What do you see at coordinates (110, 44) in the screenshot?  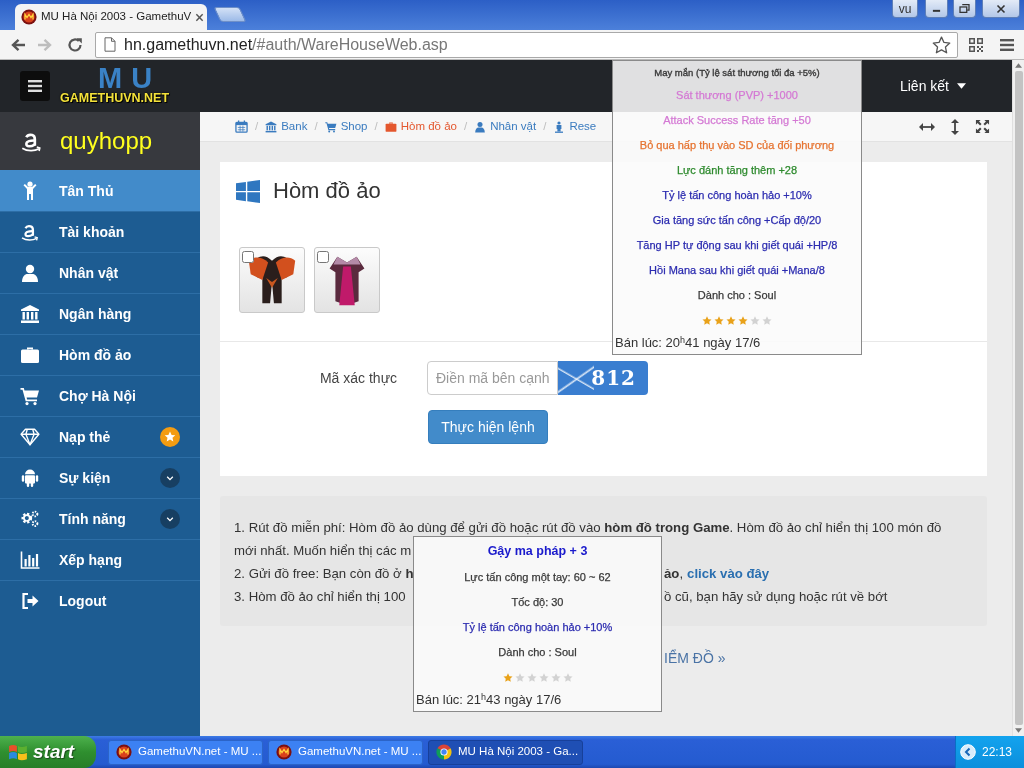 I see `page-icon` at bounding box center [110, 44].